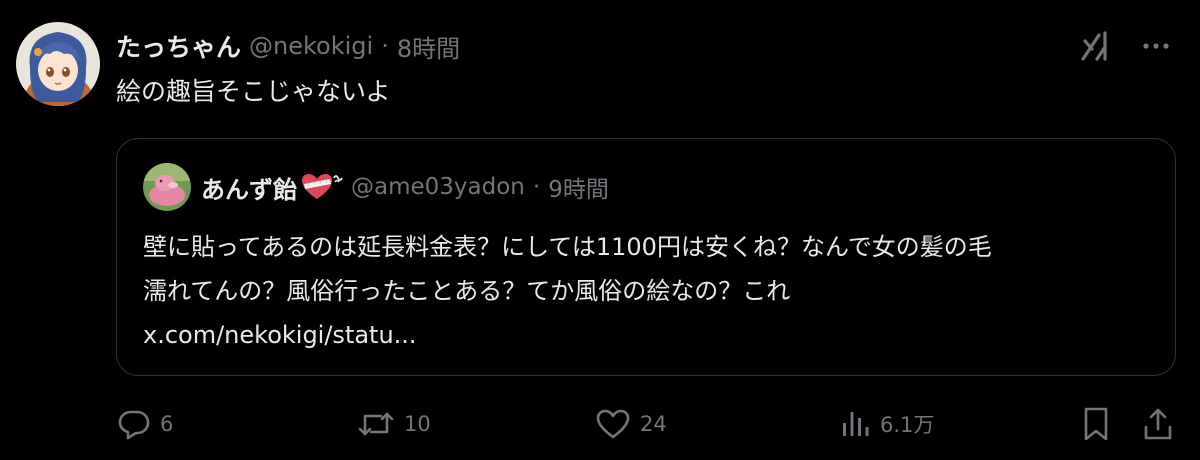 The height and width of the screenshot is (460, 1200). I want to click on bookmark-button, so click(1096, 424).